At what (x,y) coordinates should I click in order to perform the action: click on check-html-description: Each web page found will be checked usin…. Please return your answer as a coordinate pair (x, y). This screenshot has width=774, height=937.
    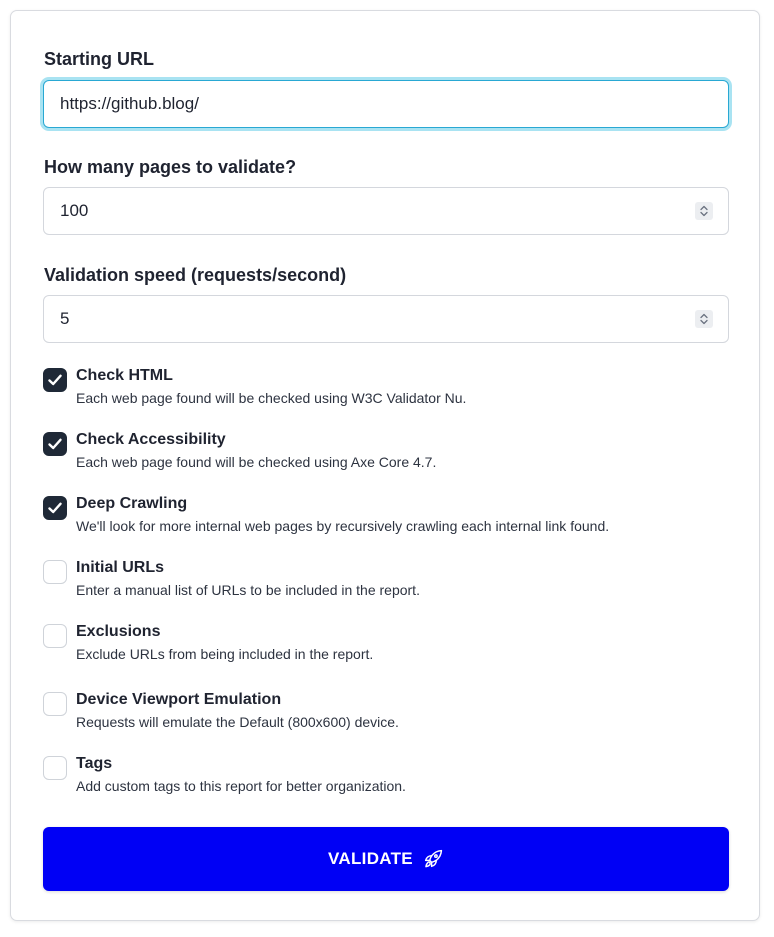
    Looking at the image, I should click on (271, 398).